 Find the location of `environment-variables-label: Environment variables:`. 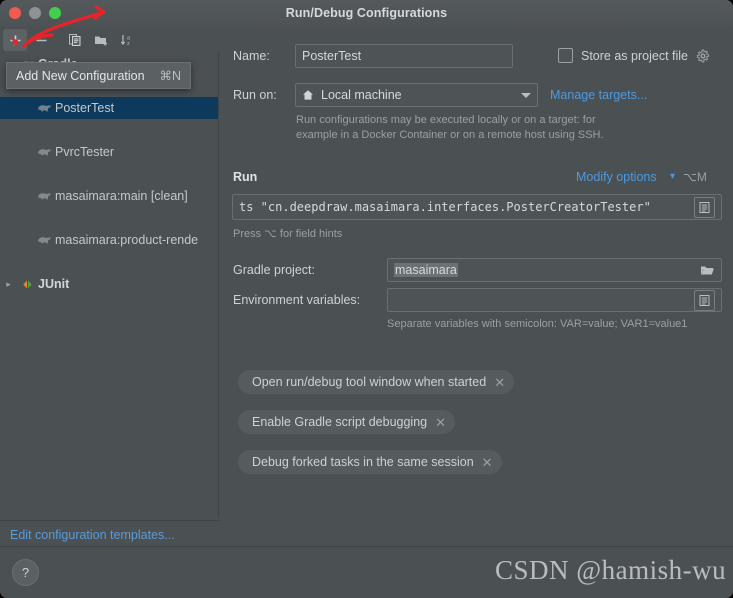

environment-variables-label: Environment variables: is located at coordinates (297, 300).